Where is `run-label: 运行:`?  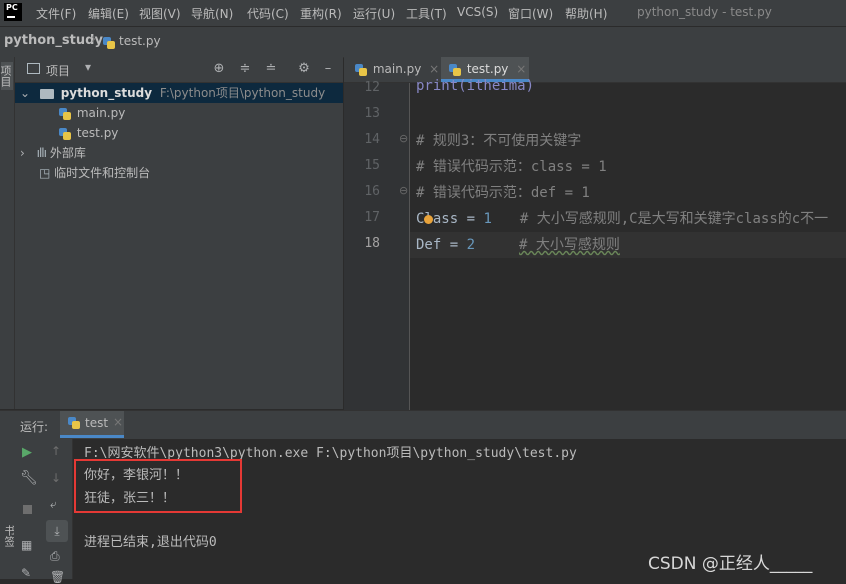
run-label: 运行: is located at coordinates (34, 427).